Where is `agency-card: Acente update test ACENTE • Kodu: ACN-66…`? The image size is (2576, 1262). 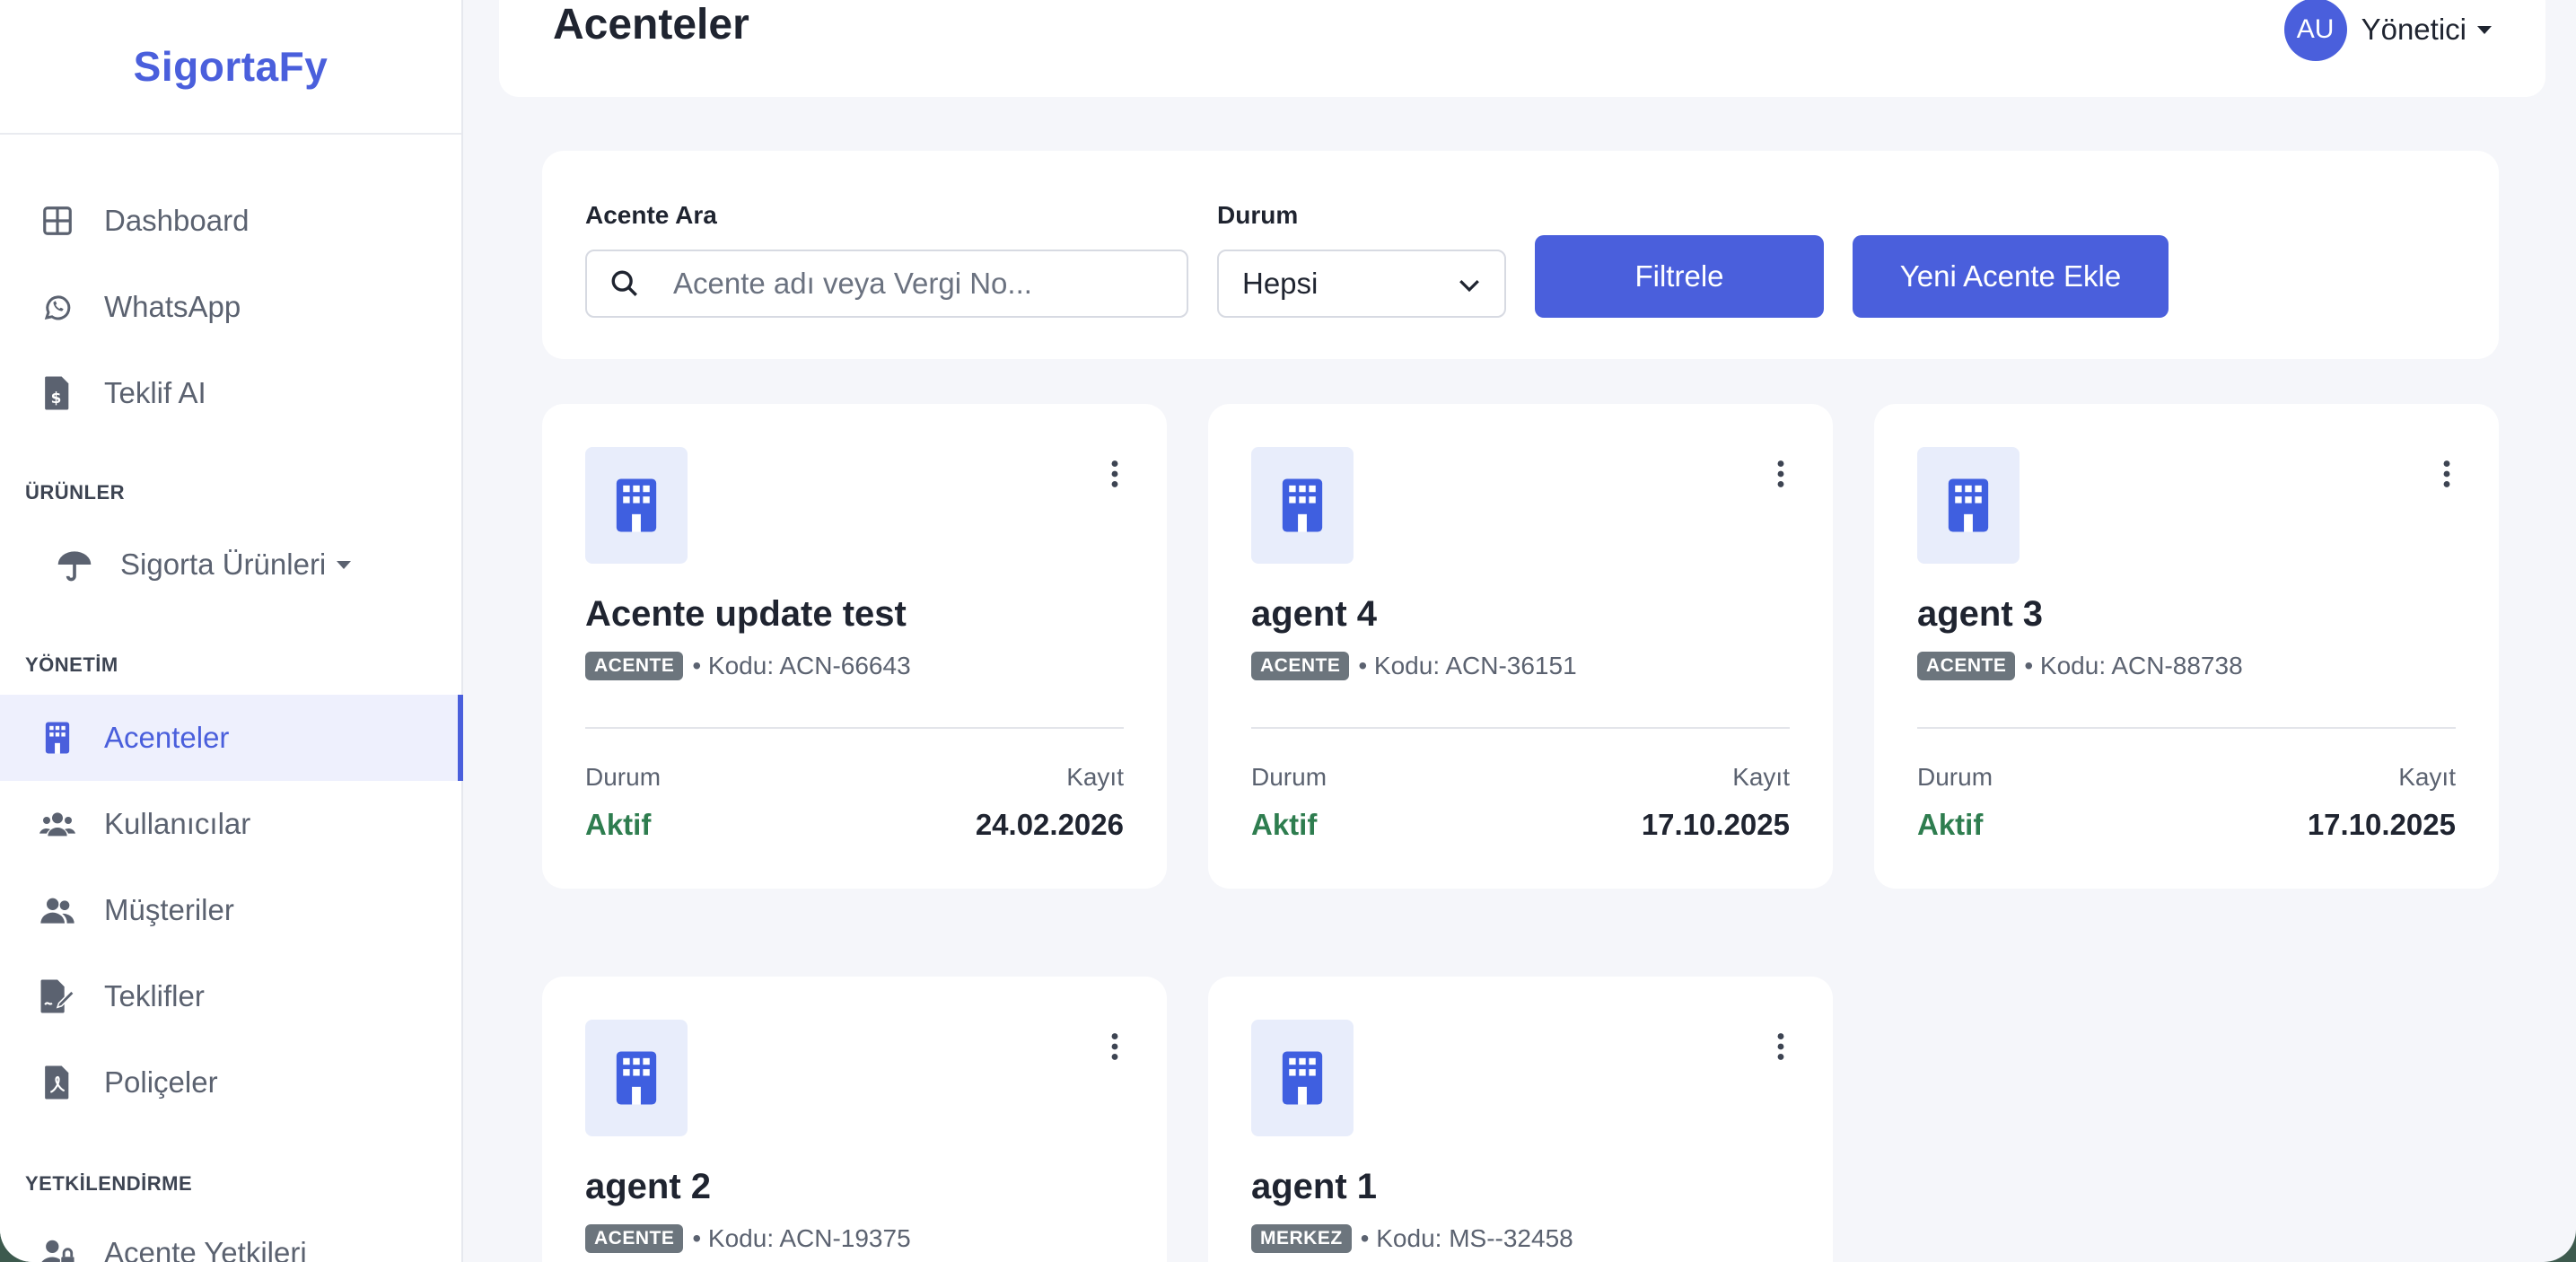 agency-card: Acente update test ACENTE • Kodu: ACN-66… is located at coordinates (854, 647).